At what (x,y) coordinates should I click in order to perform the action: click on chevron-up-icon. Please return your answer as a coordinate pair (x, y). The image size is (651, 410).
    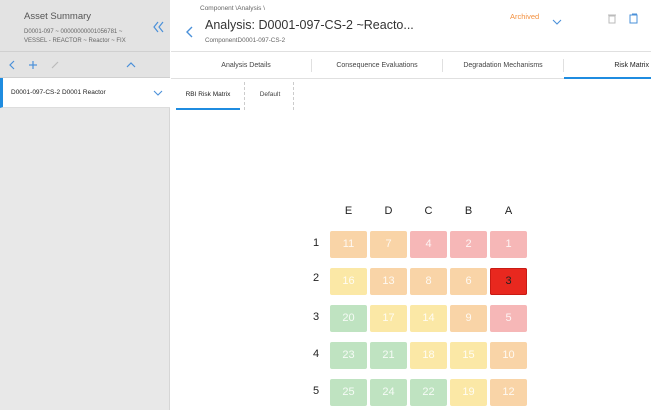
    Looking at the image, I should click on (131, 65).